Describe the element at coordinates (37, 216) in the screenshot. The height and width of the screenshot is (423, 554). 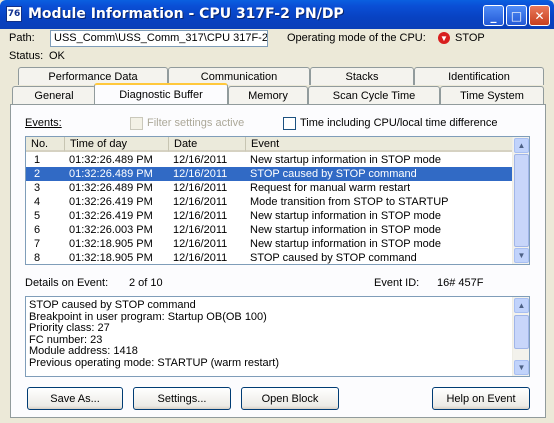
I see `row-no: 5` at that location.